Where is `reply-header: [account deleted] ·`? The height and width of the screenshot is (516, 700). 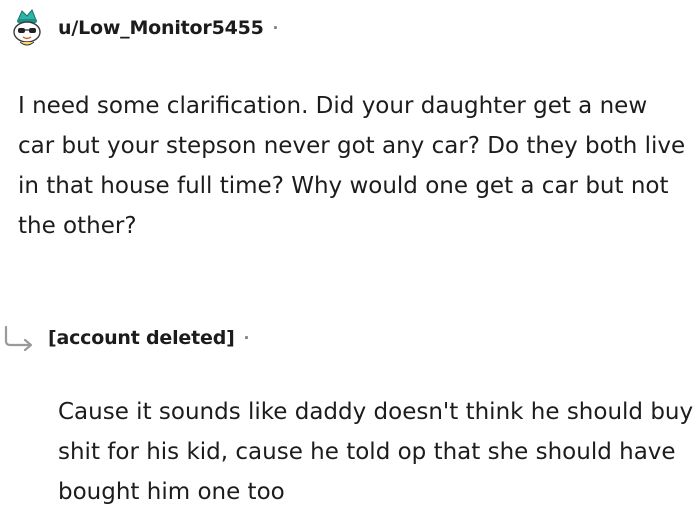
reply-header: [account deleted] · is located at coordinates (124, 338).